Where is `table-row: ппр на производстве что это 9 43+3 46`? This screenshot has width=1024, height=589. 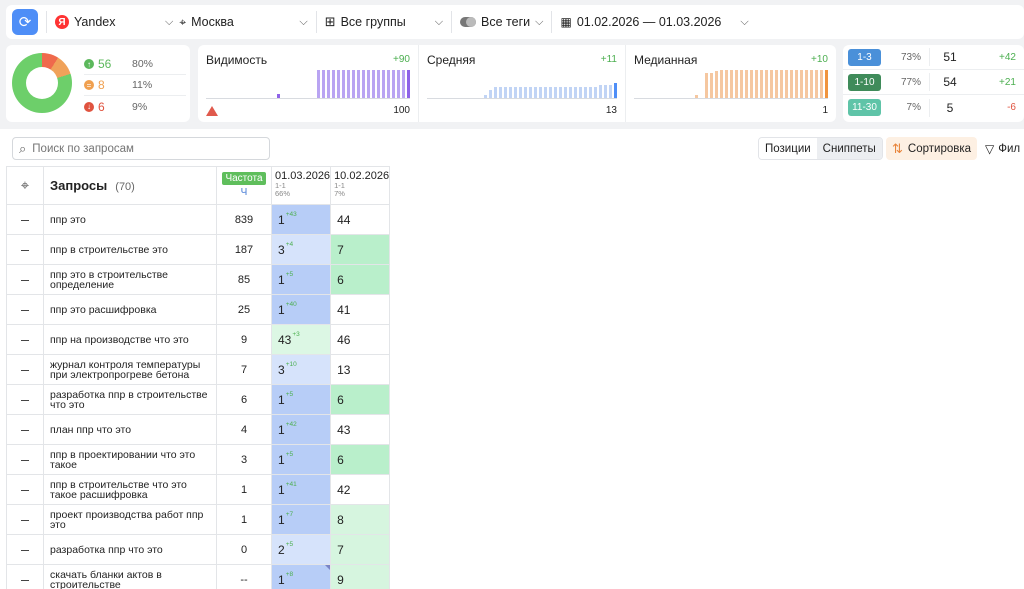 table-row: ппр на производстве что это 9 43+3 46 is located at coordinates (198, 339).